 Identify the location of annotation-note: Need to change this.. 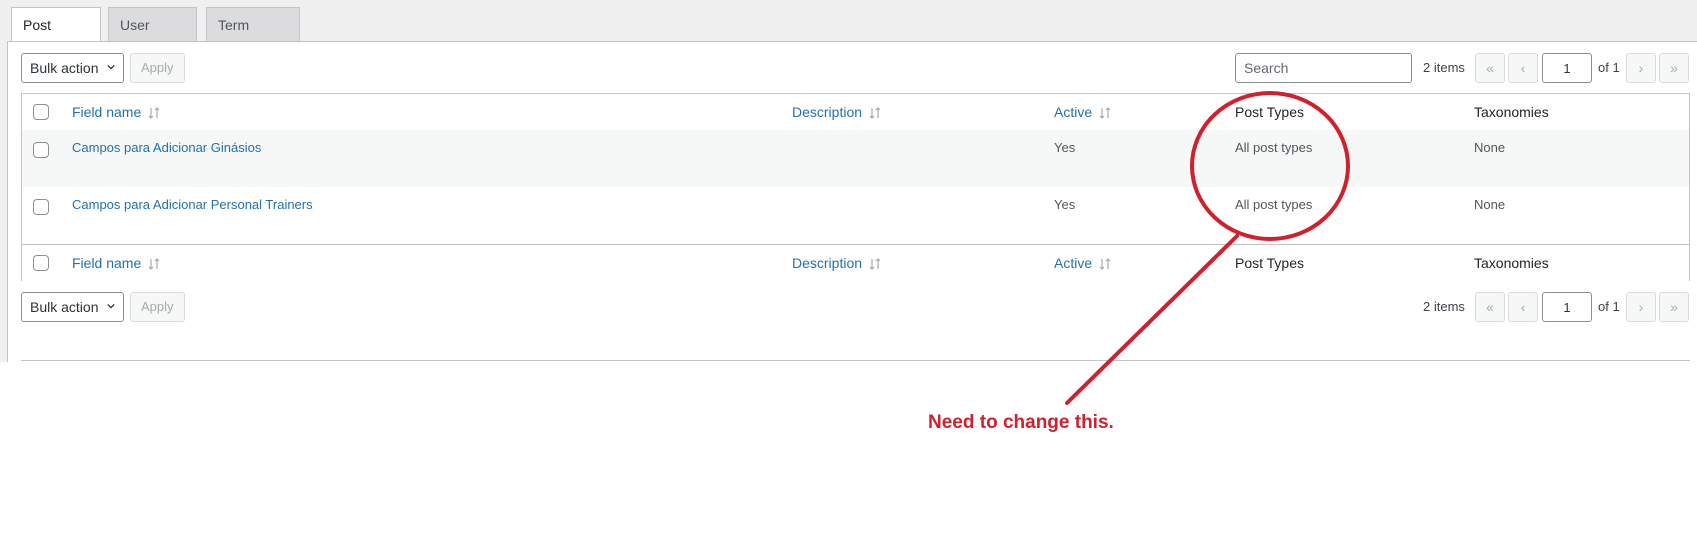
(1021, 422).